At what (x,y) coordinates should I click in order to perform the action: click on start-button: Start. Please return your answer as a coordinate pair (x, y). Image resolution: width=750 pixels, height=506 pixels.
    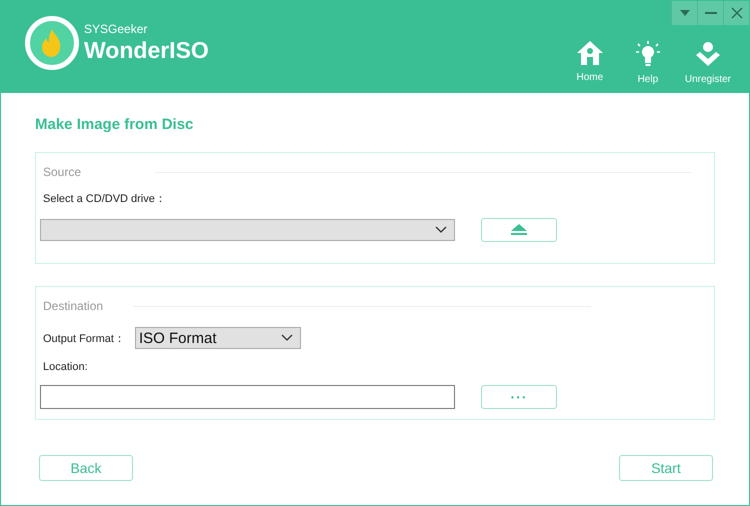
    Looking at the image, I should click on (666, 468).